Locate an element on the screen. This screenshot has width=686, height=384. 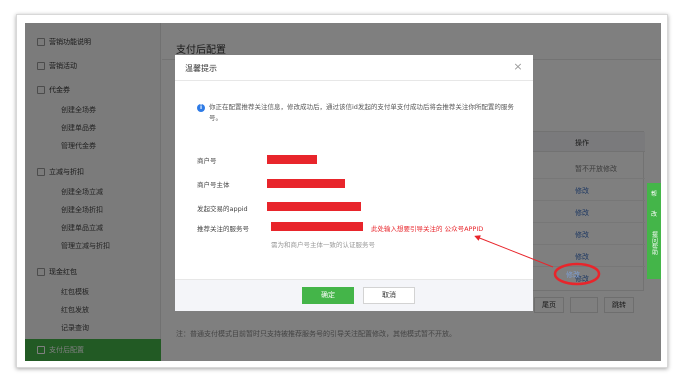
redacted-merchant-id is located at coordinates (292, 159).